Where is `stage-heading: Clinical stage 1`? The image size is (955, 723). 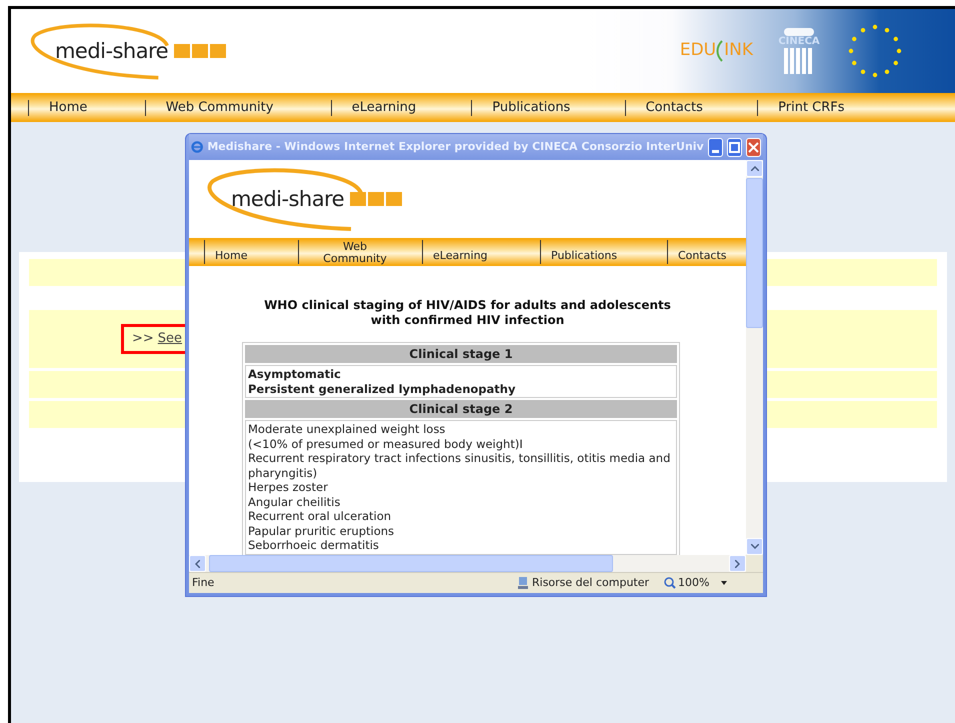
stage-heading: Clinical stage 1 is located at coordinates (461, 354).